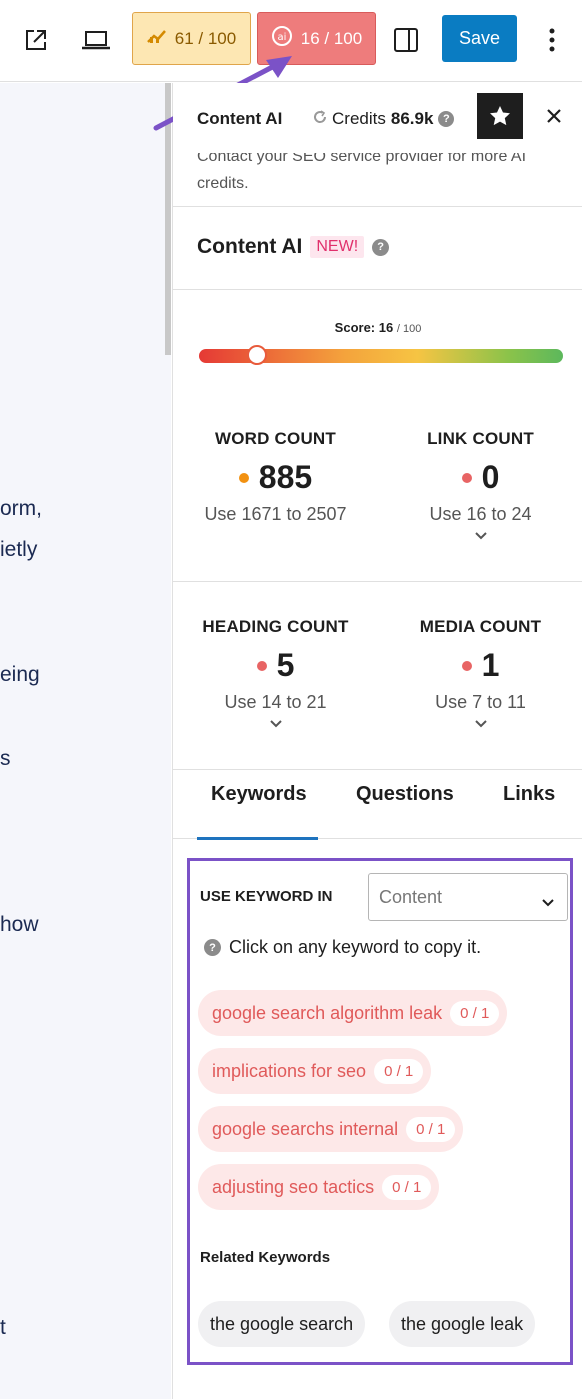  What do you see at coordinates (479, 38) in the screenshot?
I see `save-button: Save` at bounding box center [479, 38].